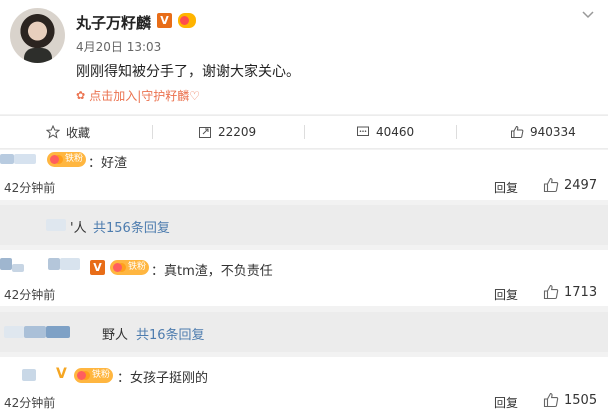 Image resolution: width=608 pixels, height=419 pixels. What do you see at coordinates (304, 332) in the screenshot?
I see `reply-summary: 野人 共16条回复` at bounding box center [304, 332].